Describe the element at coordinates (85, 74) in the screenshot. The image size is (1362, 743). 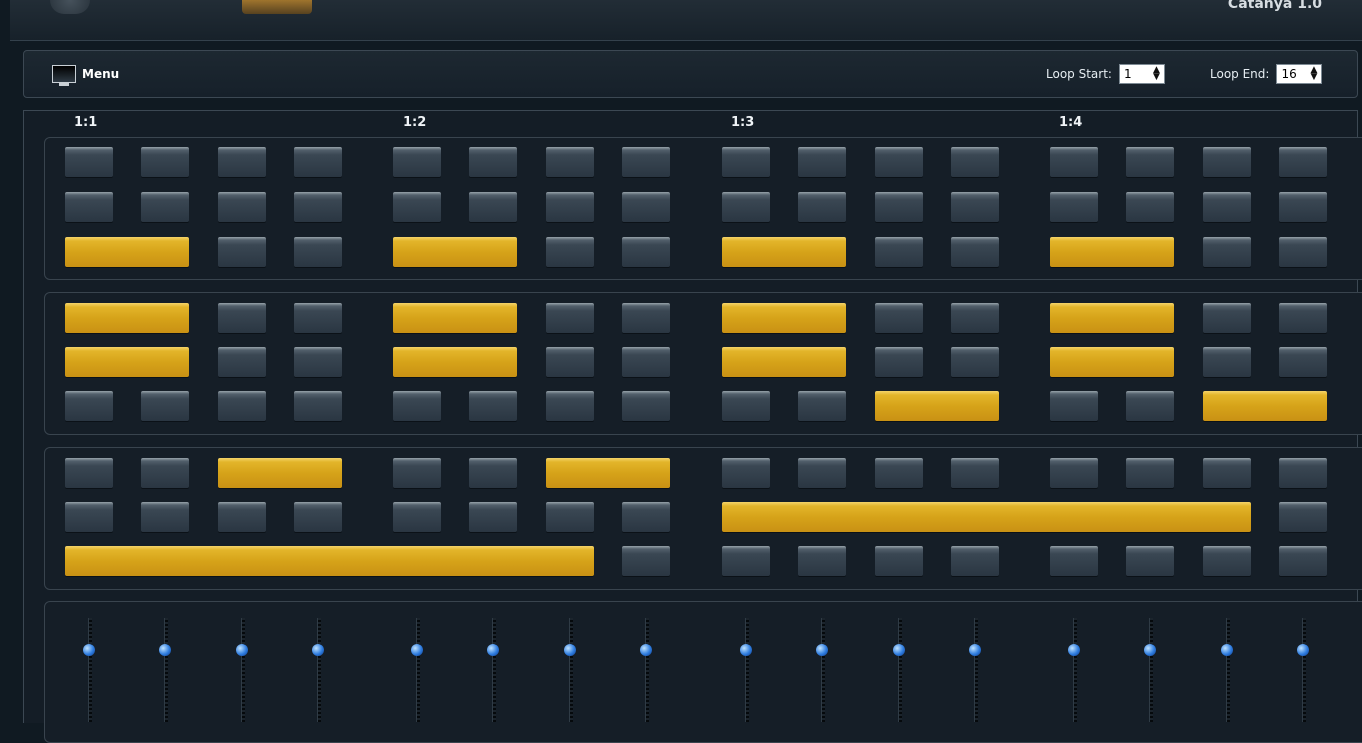
I see `menu-button: Menu` at that location.